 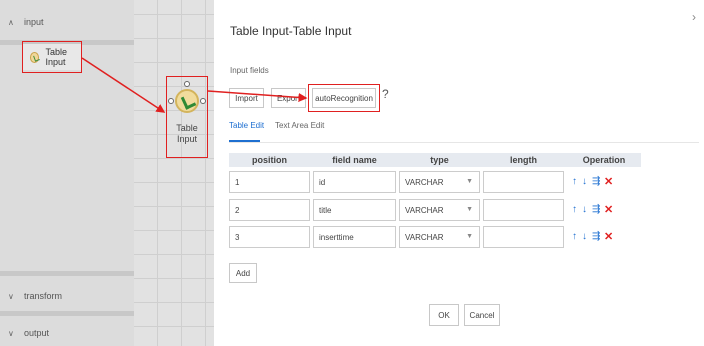 What do you see at coordinates (269, 160) in the screenshot?
I see `column-header-position: position` at bounding box center [269, 160].